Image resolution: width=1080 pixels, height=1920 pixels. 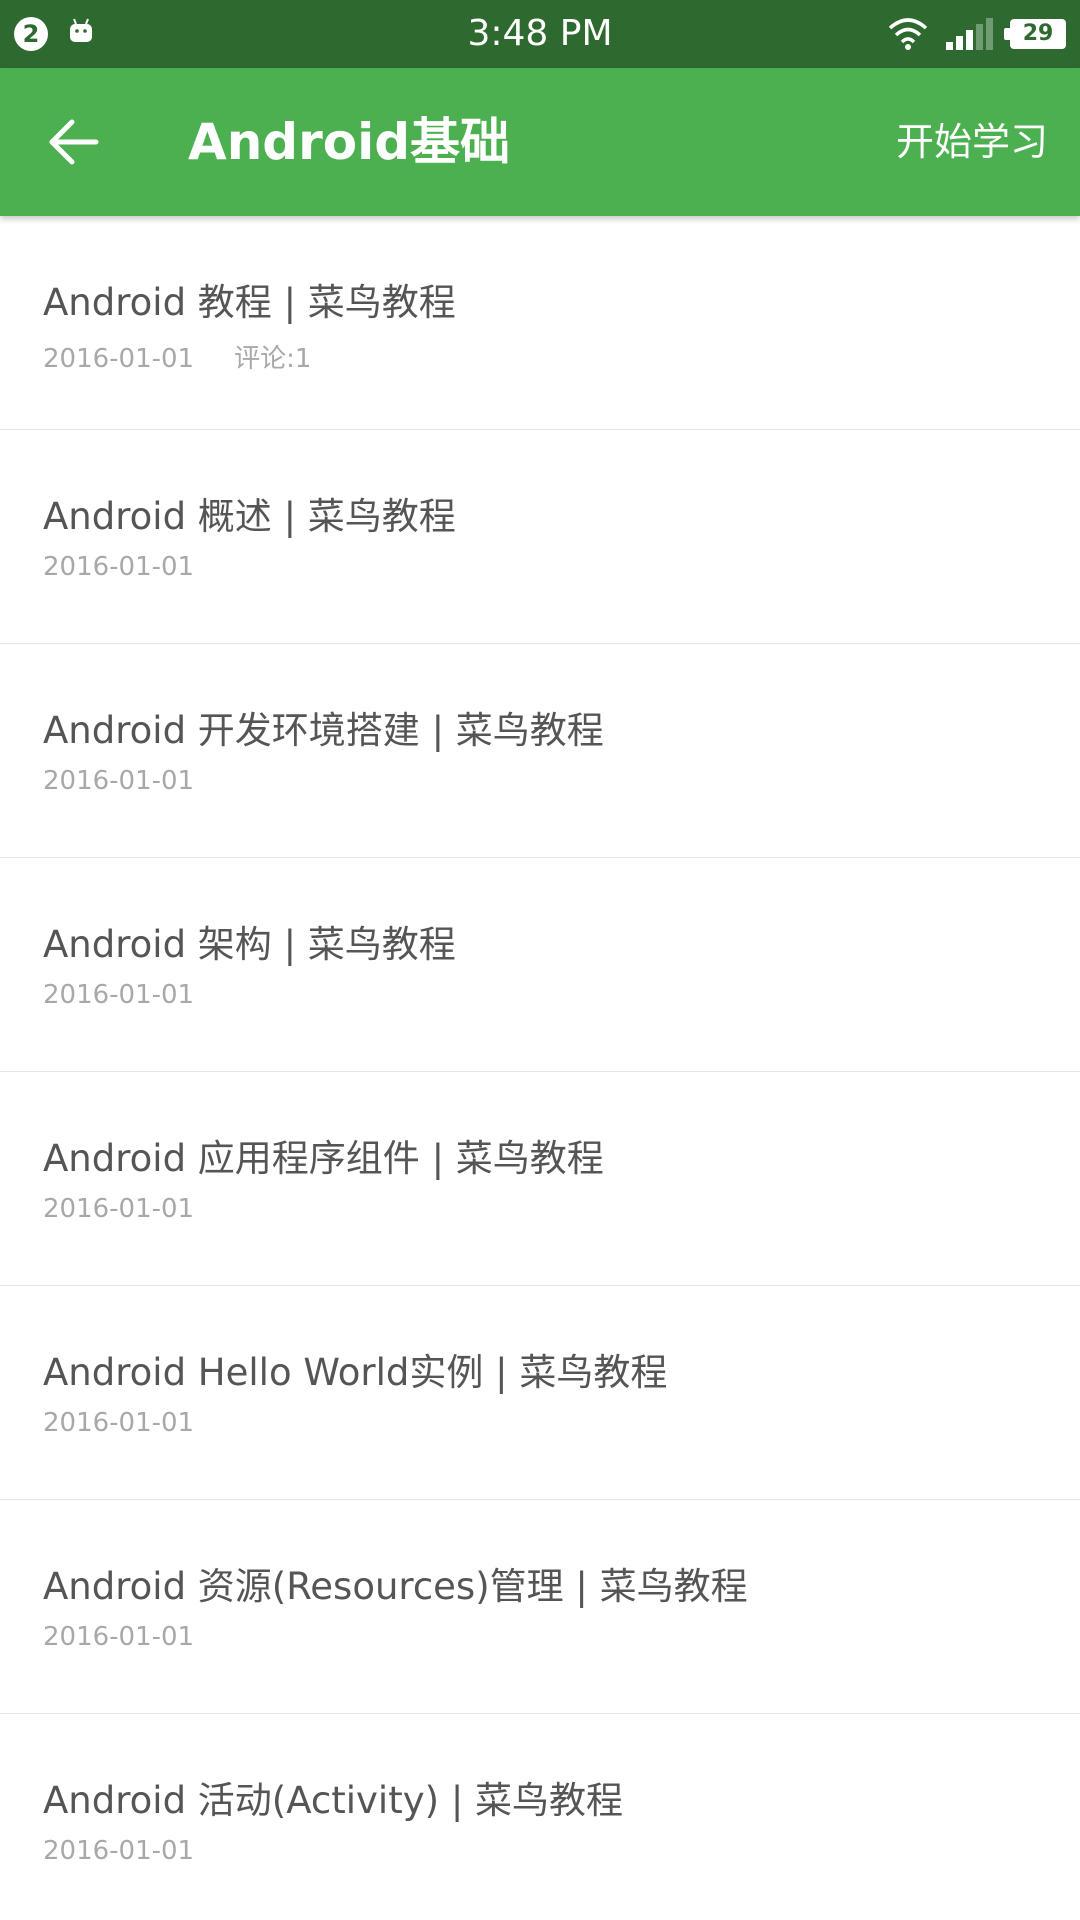 What do you see at coordinates (323, 730) in the screenshot?
I see `item-title: Android 开发环境搭建 | 菜鸟教程` at bounding box center [323, 730].